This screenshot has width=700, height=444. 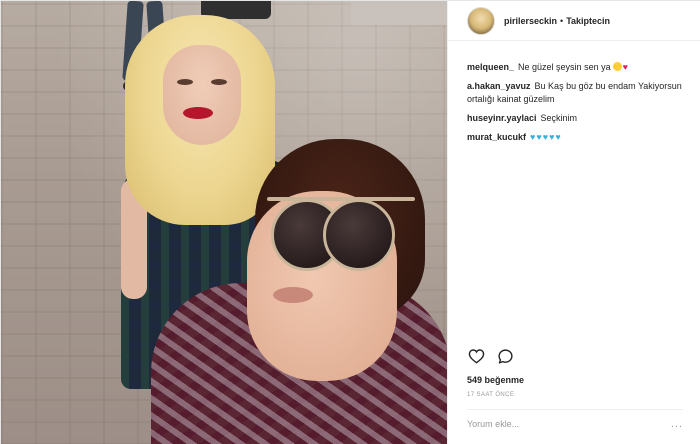 What do you see at coordinates (559, 118) in the screenshot?
I see `comment-text: Seçkinim` at bounding box center [559, 118].